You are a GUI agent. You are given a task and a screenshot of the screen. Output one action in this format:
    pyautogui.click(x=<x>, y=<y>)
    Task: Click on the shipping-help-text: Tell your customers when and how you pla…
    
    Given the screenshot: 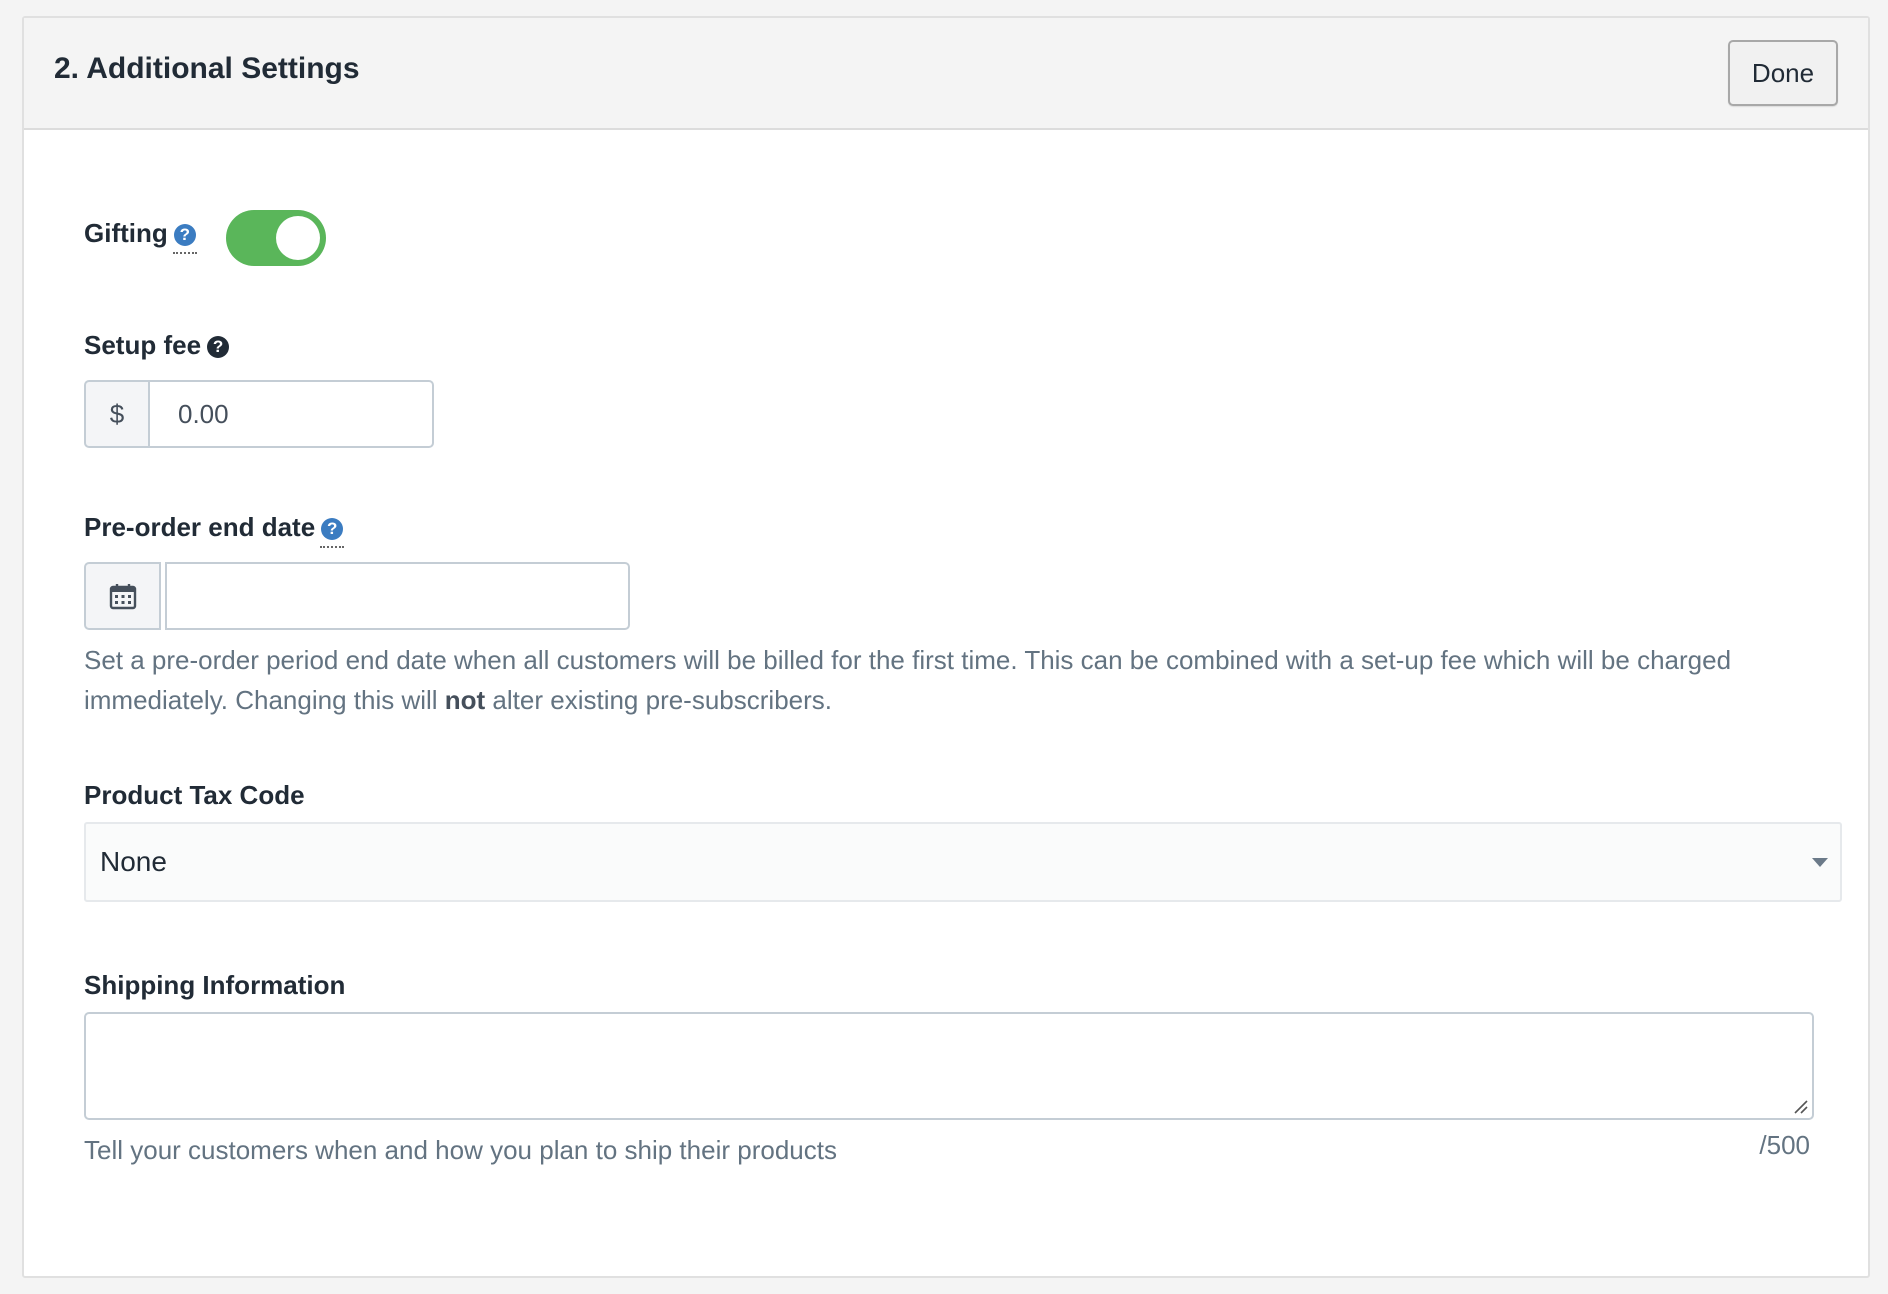 What is the action you would take?
    pyautogui.click(x=460, y=1150)
    